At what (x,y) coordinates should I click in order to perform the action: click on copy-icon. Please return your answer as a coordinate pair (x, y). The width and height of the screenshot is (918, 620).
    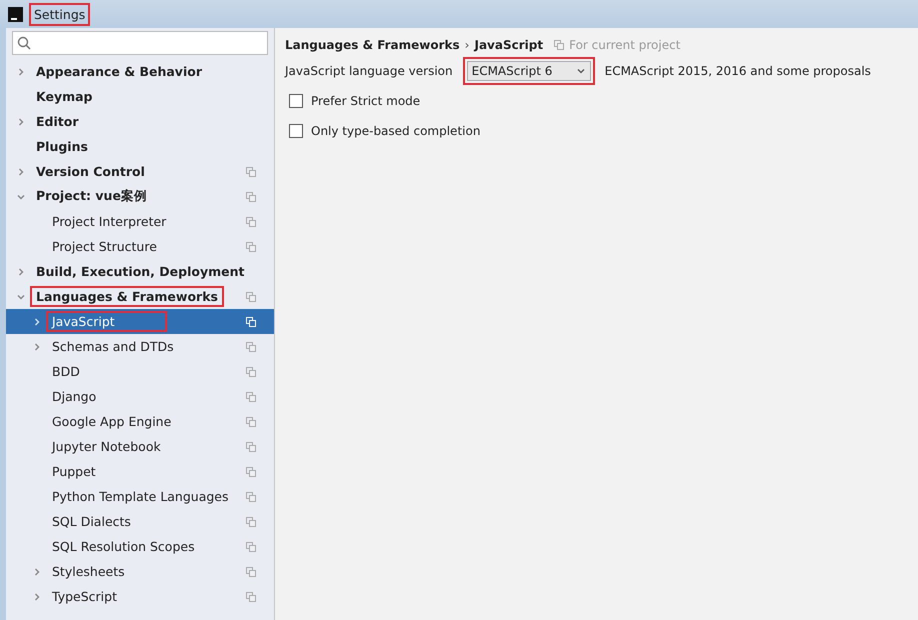
    Looking at the image, I should click on (559, 45).